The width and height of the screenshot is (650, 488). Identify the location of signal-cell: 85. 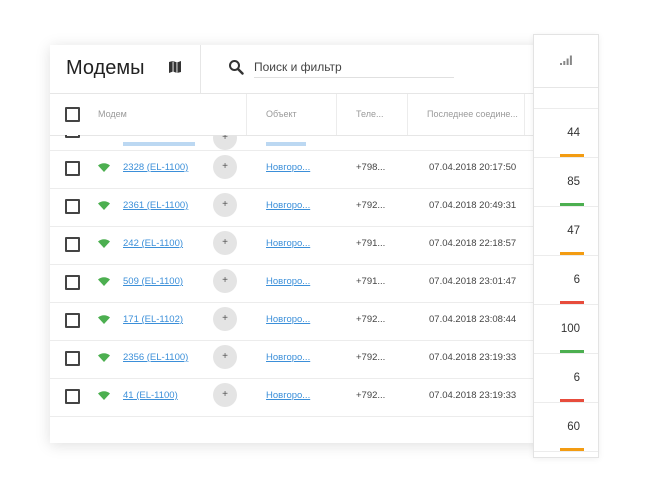
(566, 182).